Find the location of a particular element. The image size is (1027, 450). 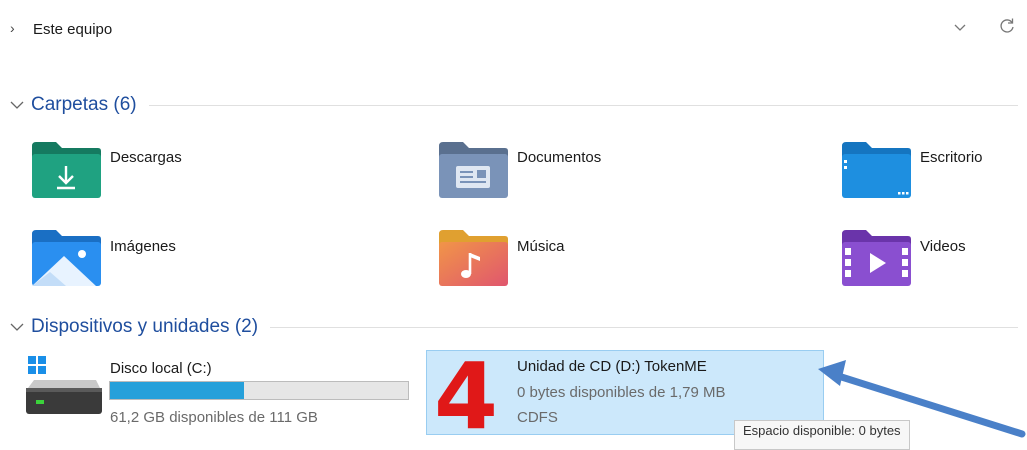

annotation-number: 4 is located at coordinates (467, 394).